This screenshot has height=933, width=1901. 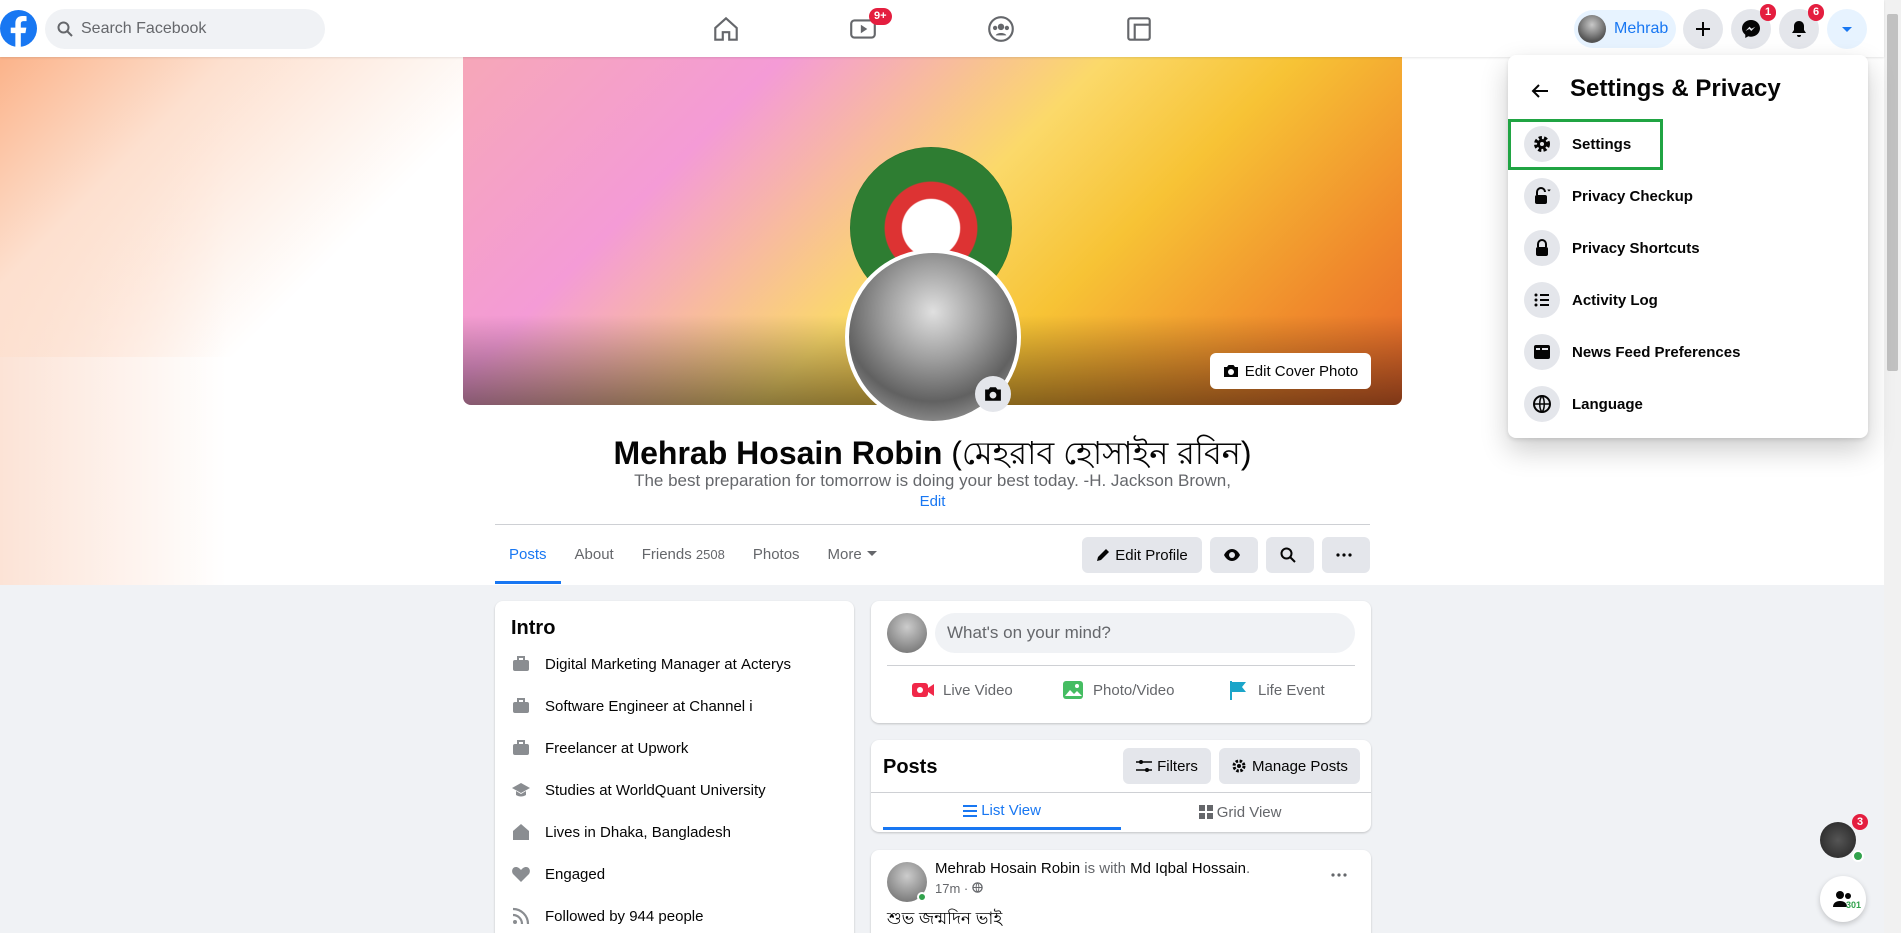 I want to click on account-menu-button, so click(x=1847, y=29).